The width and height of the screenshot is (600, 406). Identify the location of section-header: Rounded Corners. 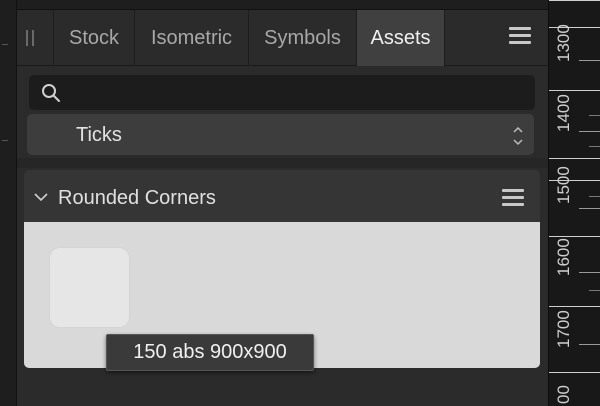
(282, 196).